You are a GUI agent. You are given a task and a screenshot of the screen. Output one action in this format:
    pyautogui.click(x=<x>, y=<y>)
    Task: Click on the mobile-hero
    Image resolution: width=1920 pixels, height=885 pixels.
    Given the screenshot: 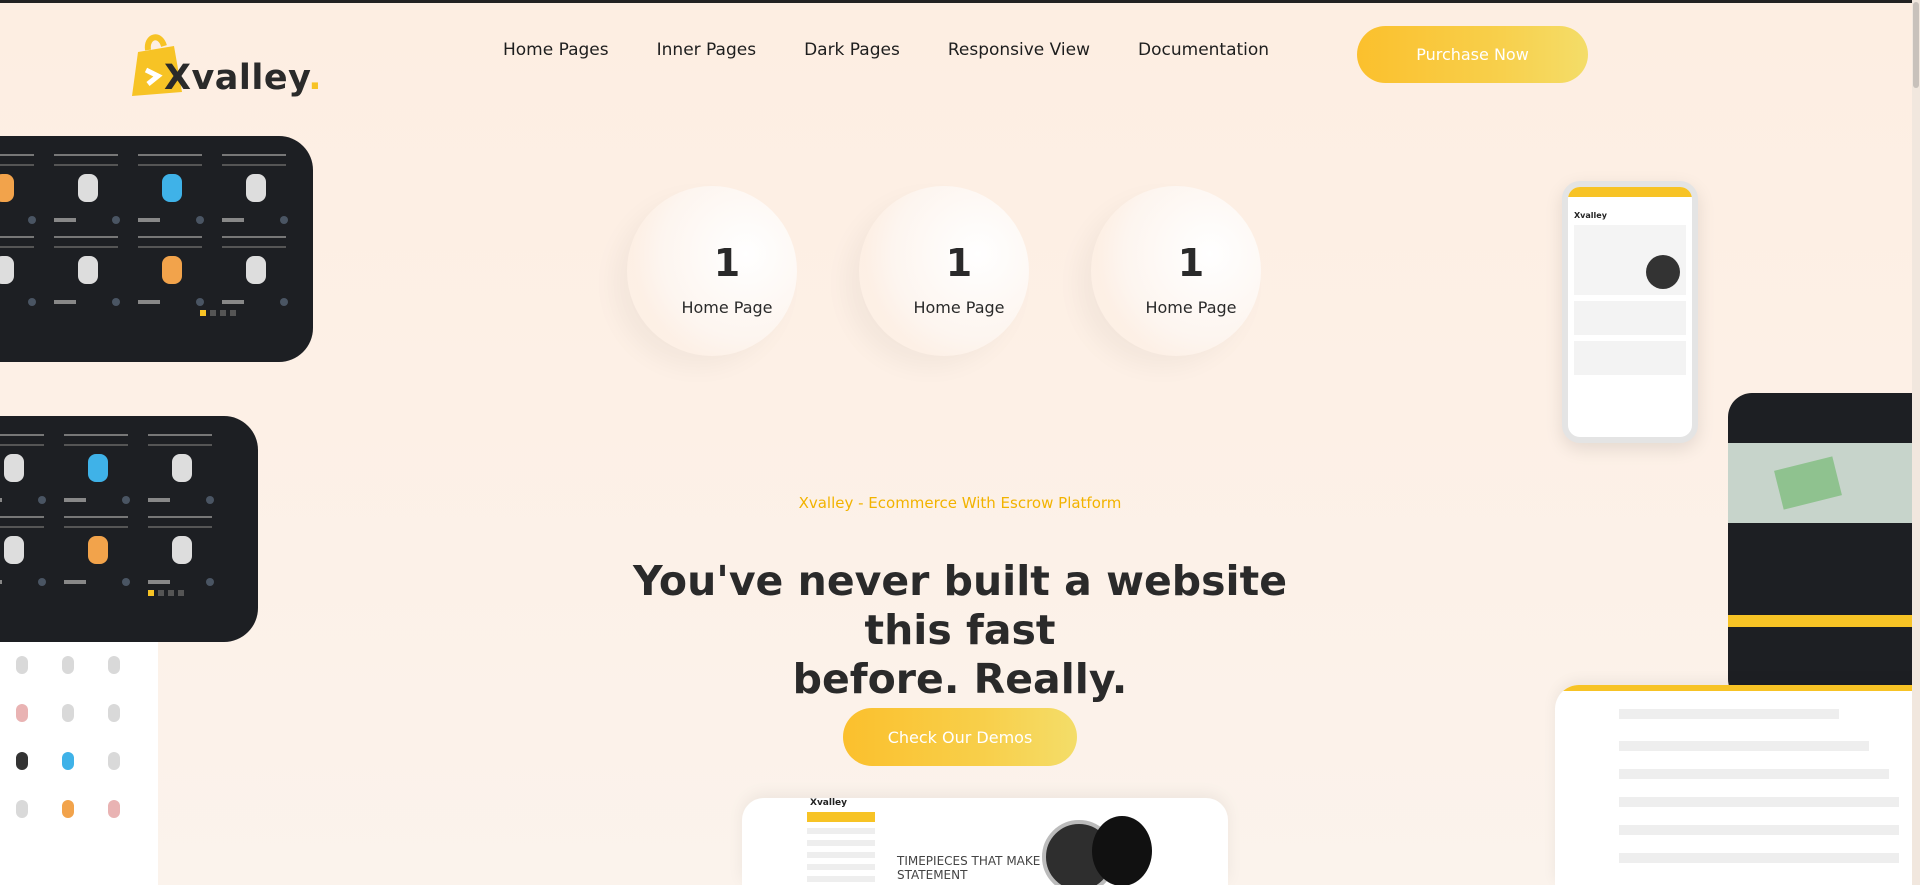 What is the action you would take?
    pyautogui.click(x=1630, y=260)
    